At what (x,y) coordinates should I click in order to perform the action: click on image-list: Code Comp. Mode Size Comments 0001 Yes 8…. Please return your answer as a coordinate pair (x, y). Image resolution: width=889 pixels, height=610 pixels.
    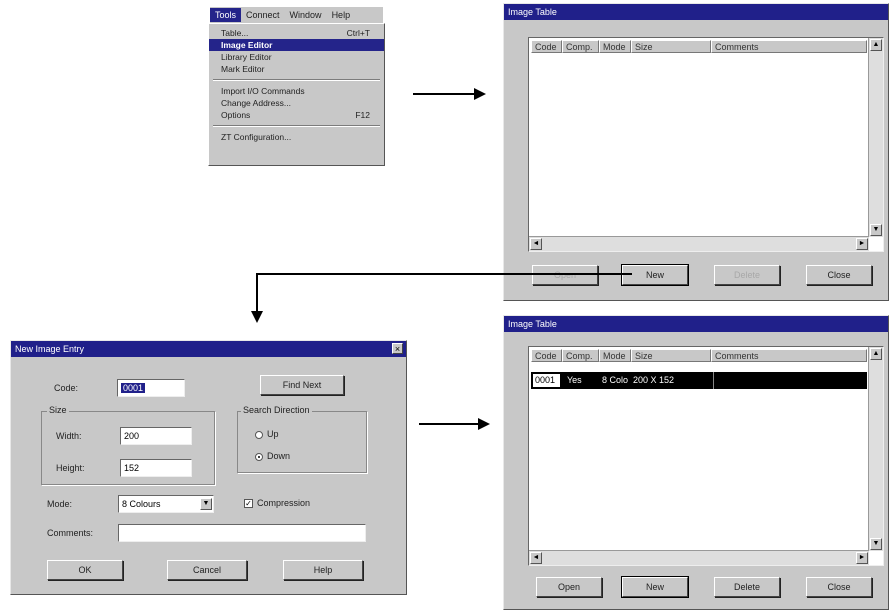
    Looking at the image, I should click on (706, 456).